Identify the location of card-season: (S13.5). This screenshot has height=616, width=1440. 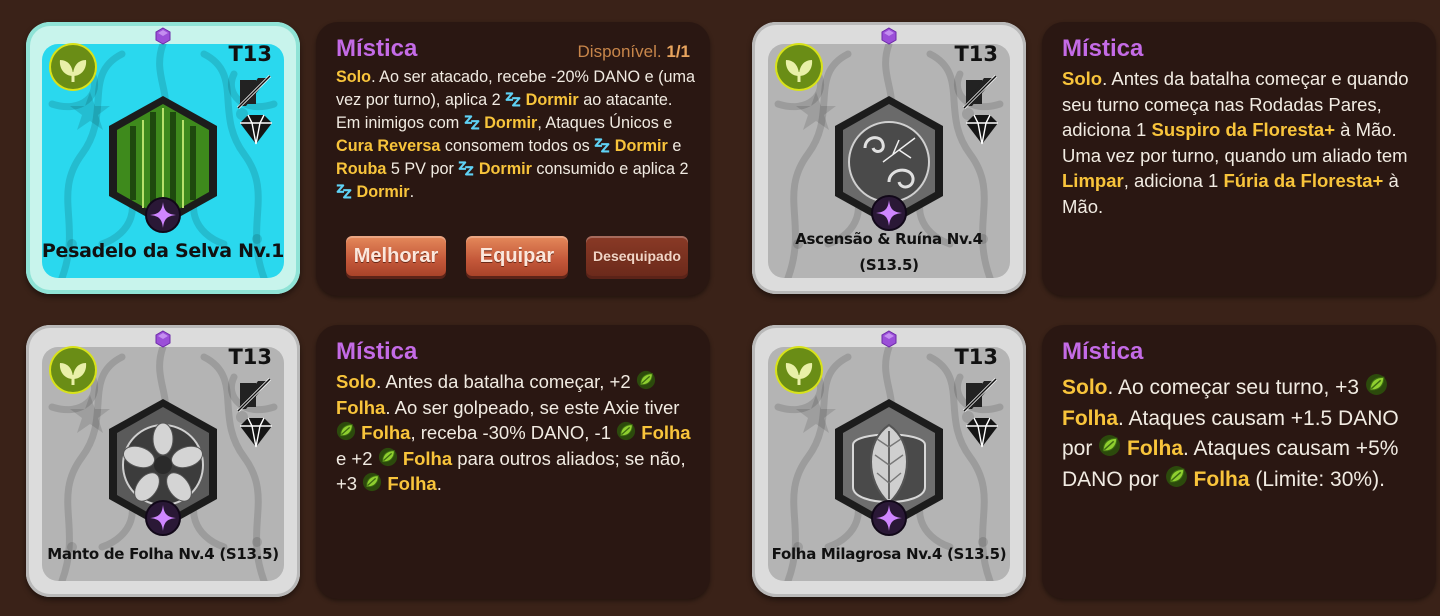
(889, 265).